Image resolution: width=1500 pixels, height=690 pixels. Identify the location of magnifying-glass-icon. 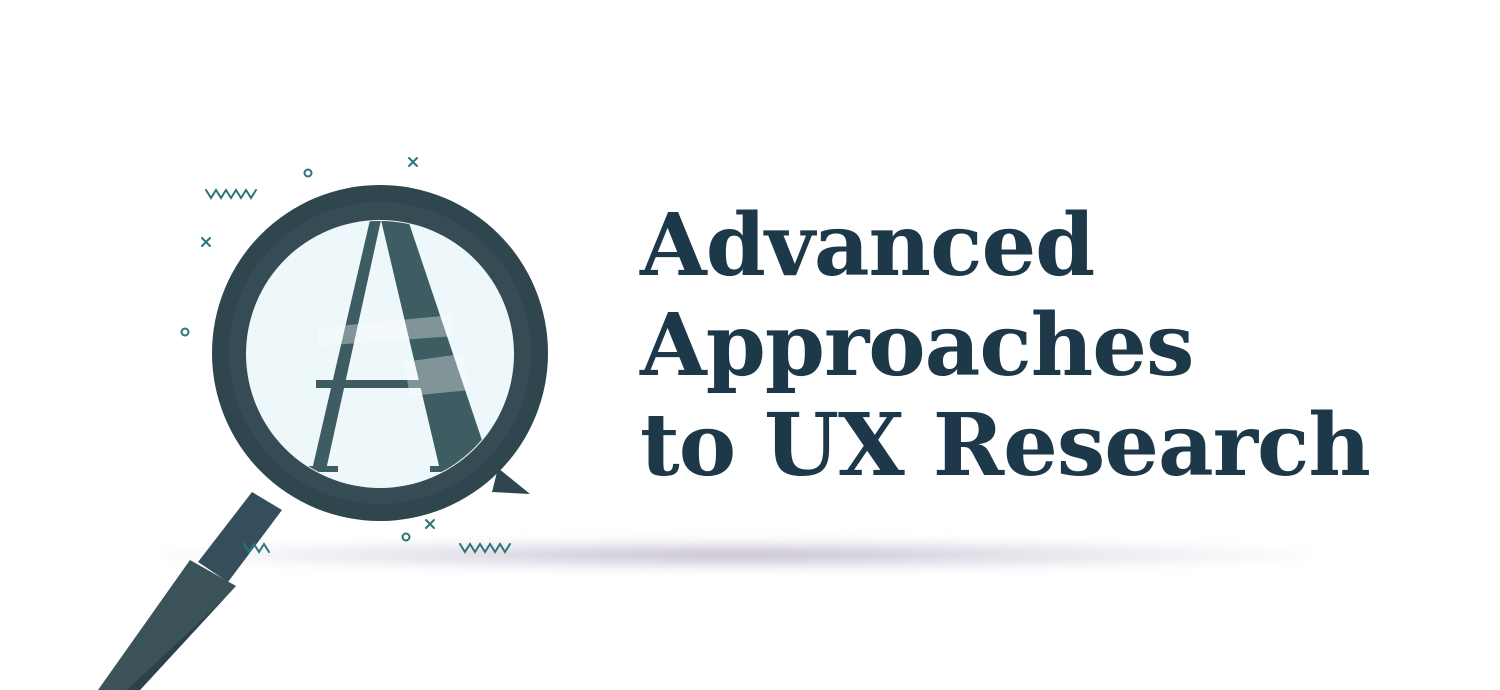
(380, 353).